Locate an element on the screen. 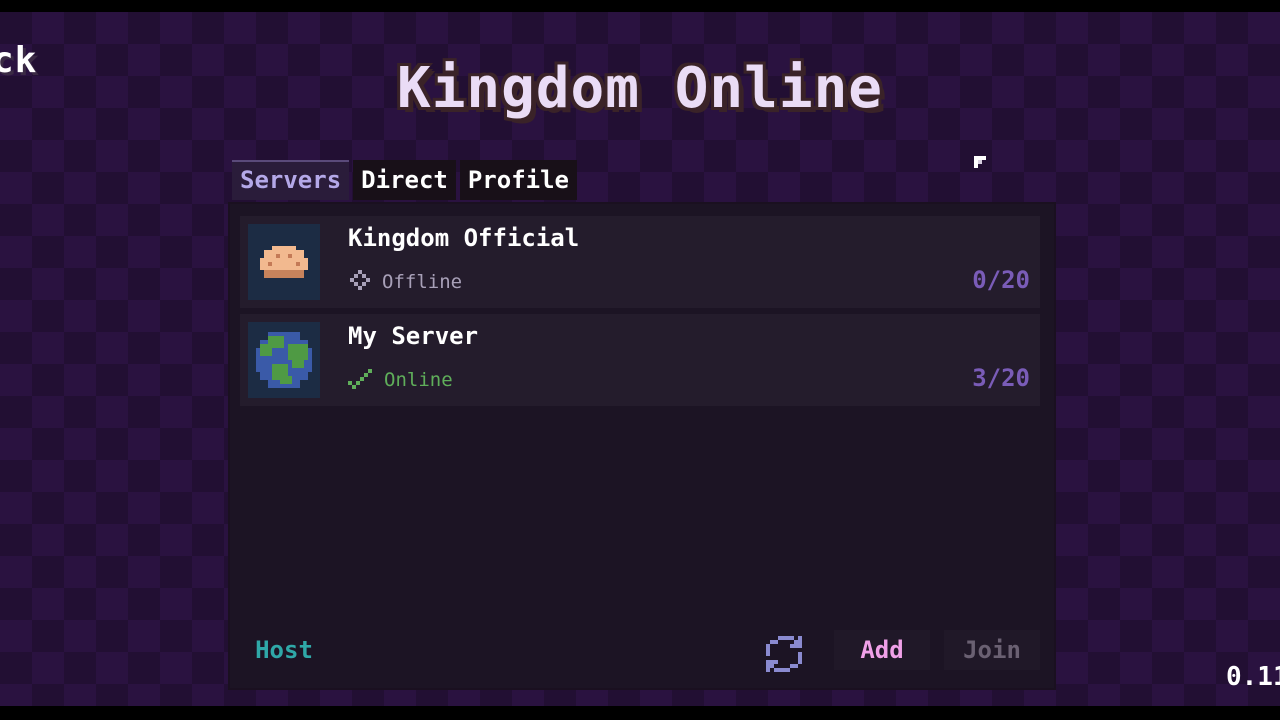  server-name: My Server is located at coordinates (413, 336).